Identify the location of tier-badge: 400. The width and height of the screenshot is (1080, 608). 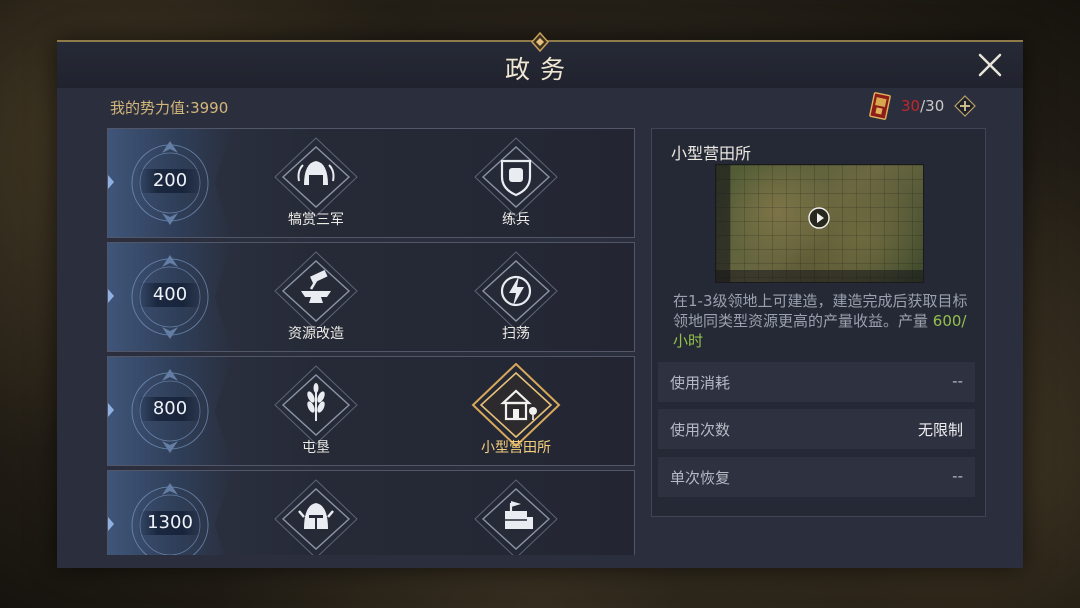
(170, 297).